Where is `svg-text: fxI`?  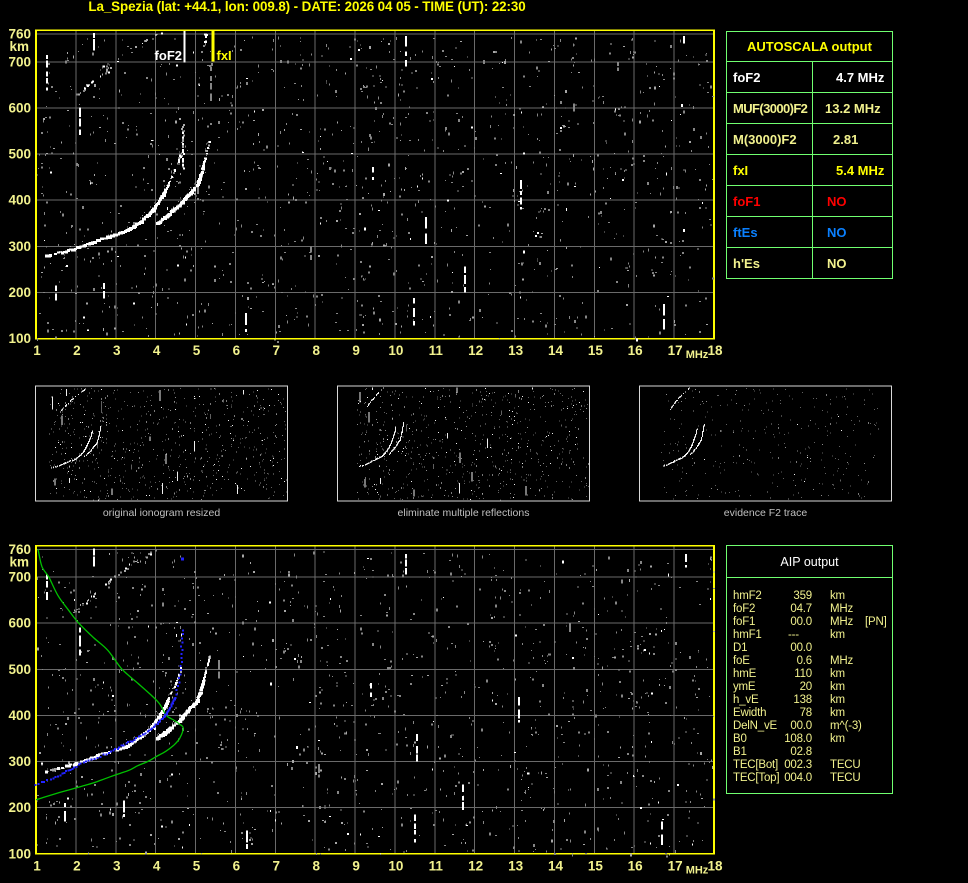
svg-text: fxI is located at coordinates (224, 55).